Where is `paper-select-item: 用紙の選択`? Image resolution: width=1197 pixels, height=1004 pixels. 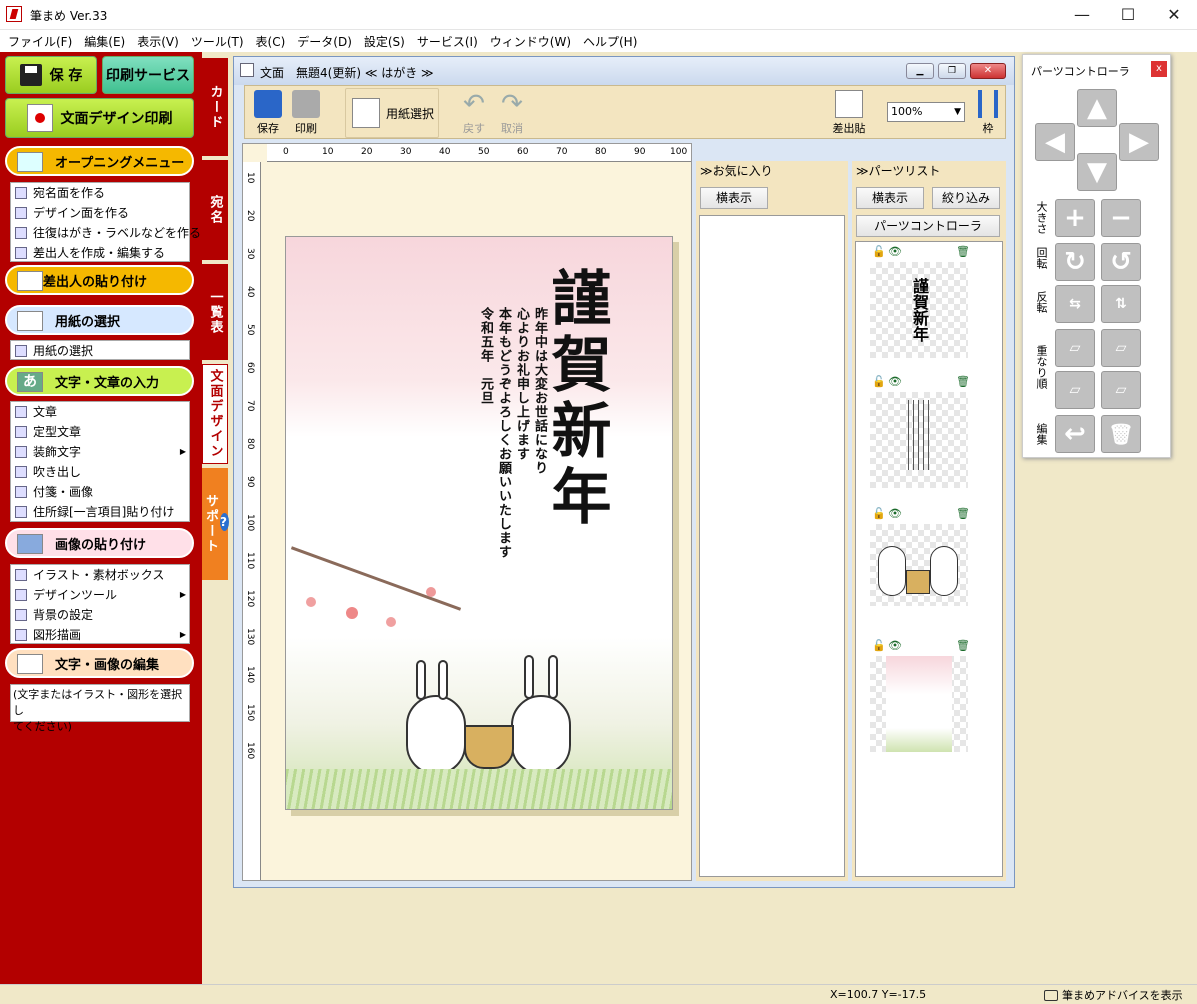
paper-select-item: 用紙の選択 is located at coordinates (100, 351).